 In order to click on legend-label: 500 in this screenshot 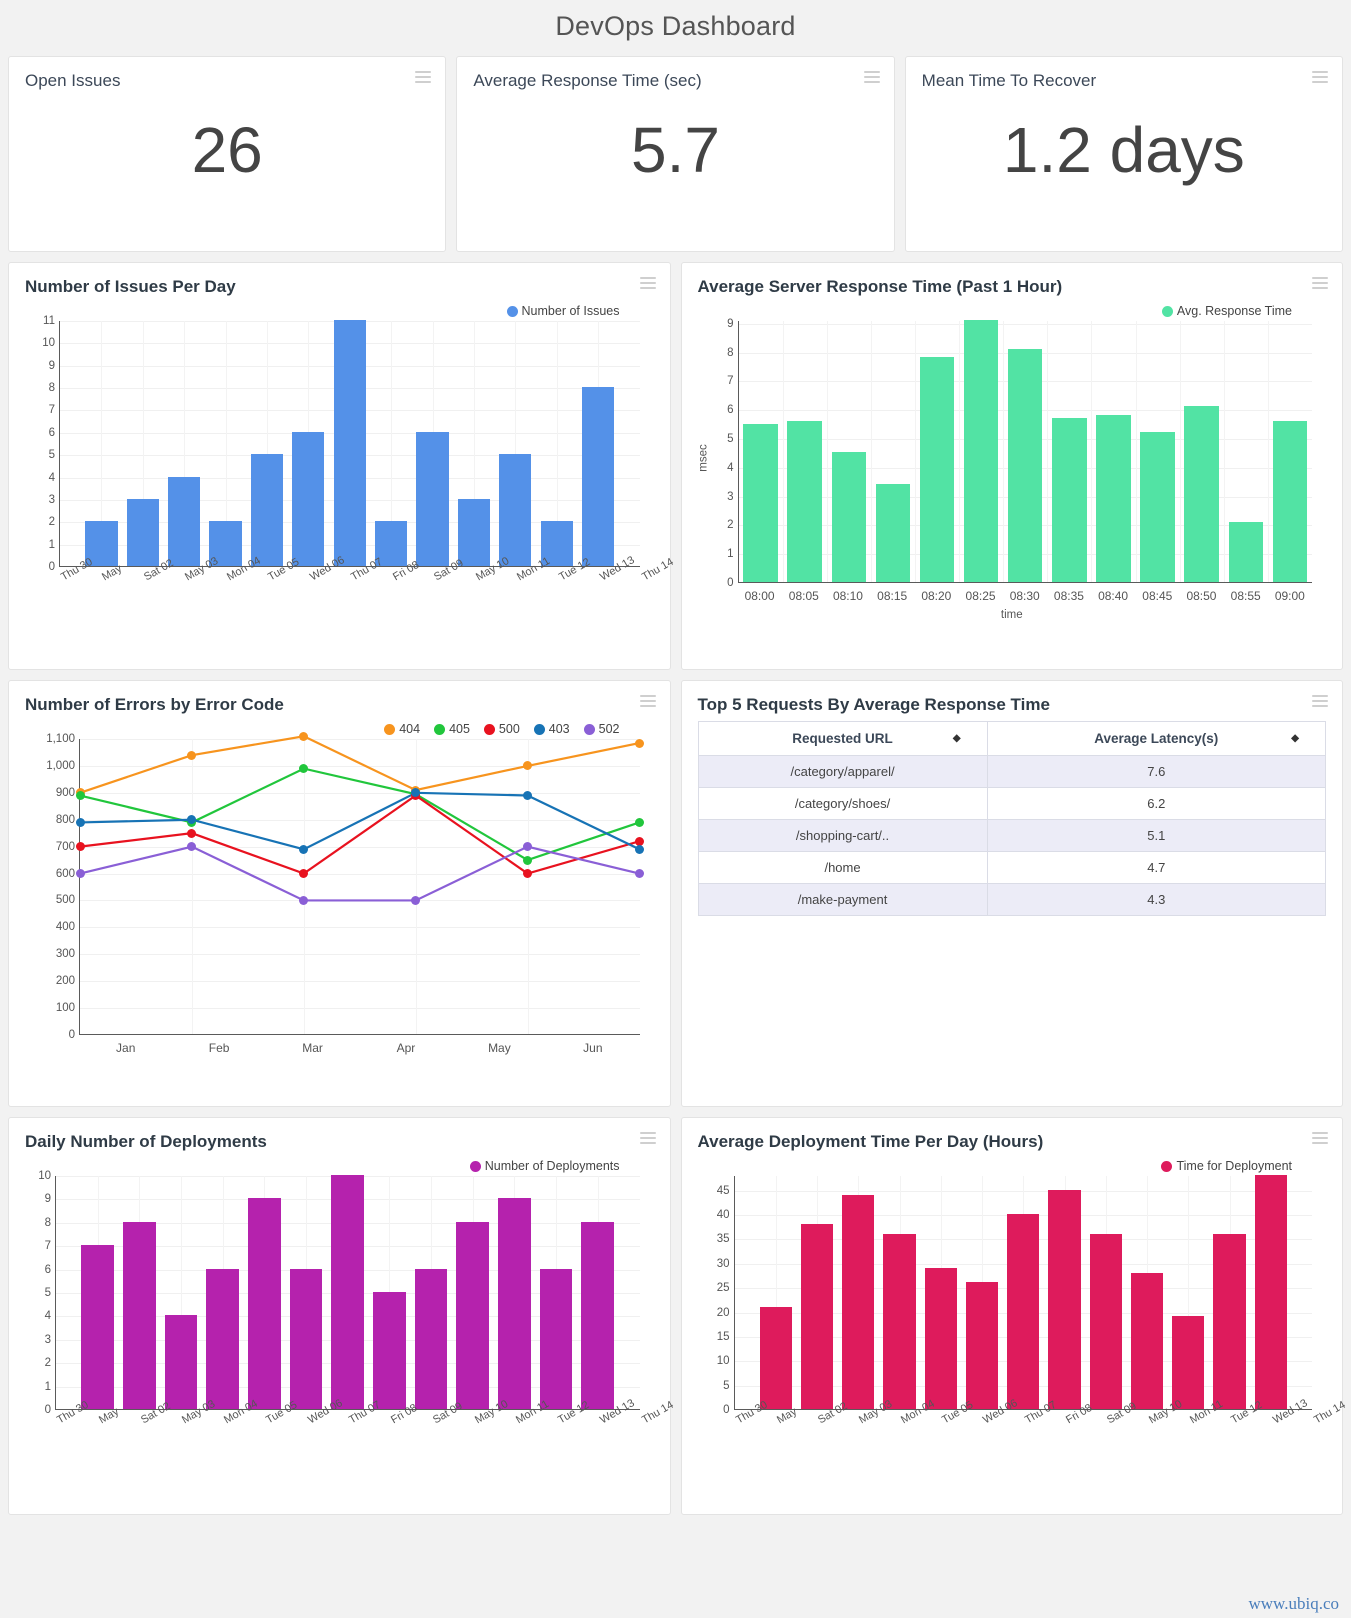, I will do `click(509, 729)`.